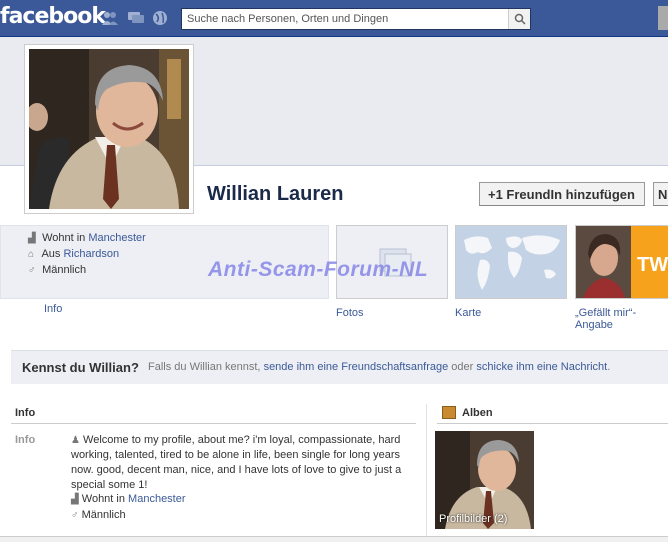 The width and height of the screenshot is (668, 542). Describe the element at coordinates (87, 238) in the screenshot. I see `lives-in-line: ▟ Wohnt in Manchester` at that location.